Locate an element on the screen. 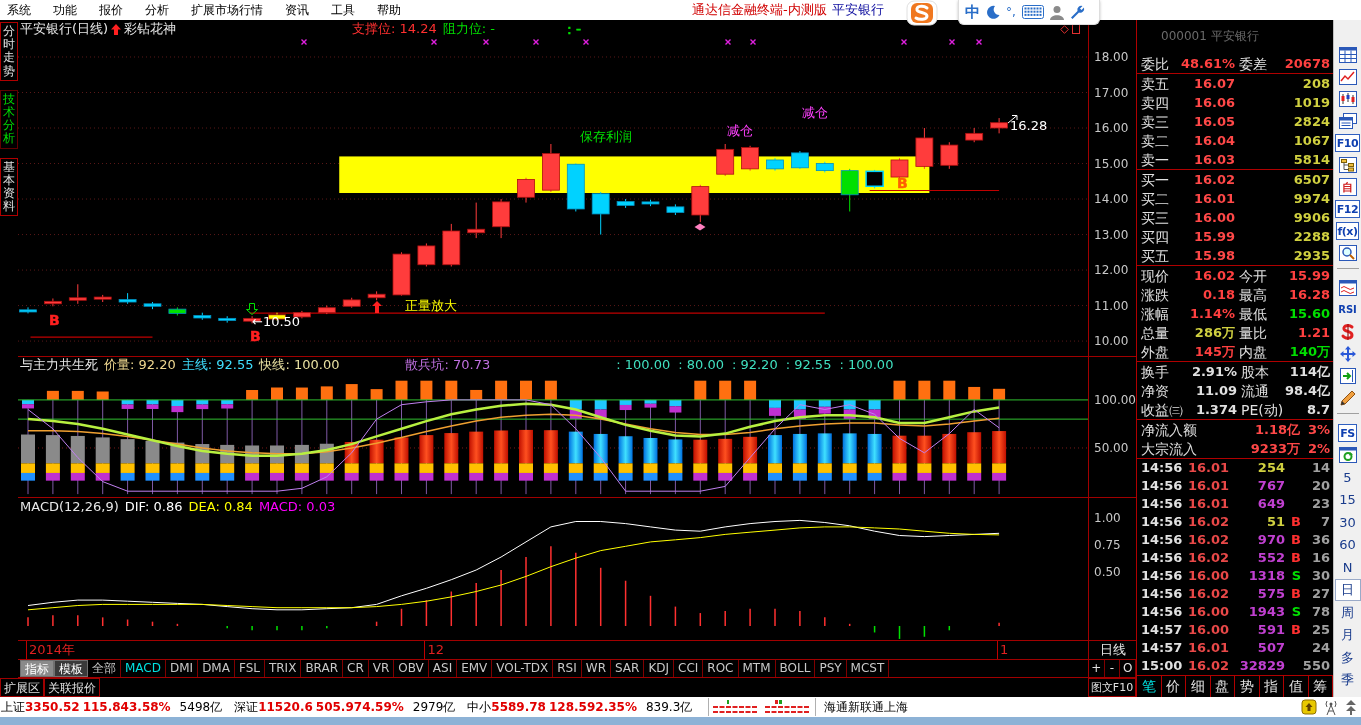 The width and height of the screenshot is (1361, 725). period-label: 日线 is located at coordinates (1112, 650).